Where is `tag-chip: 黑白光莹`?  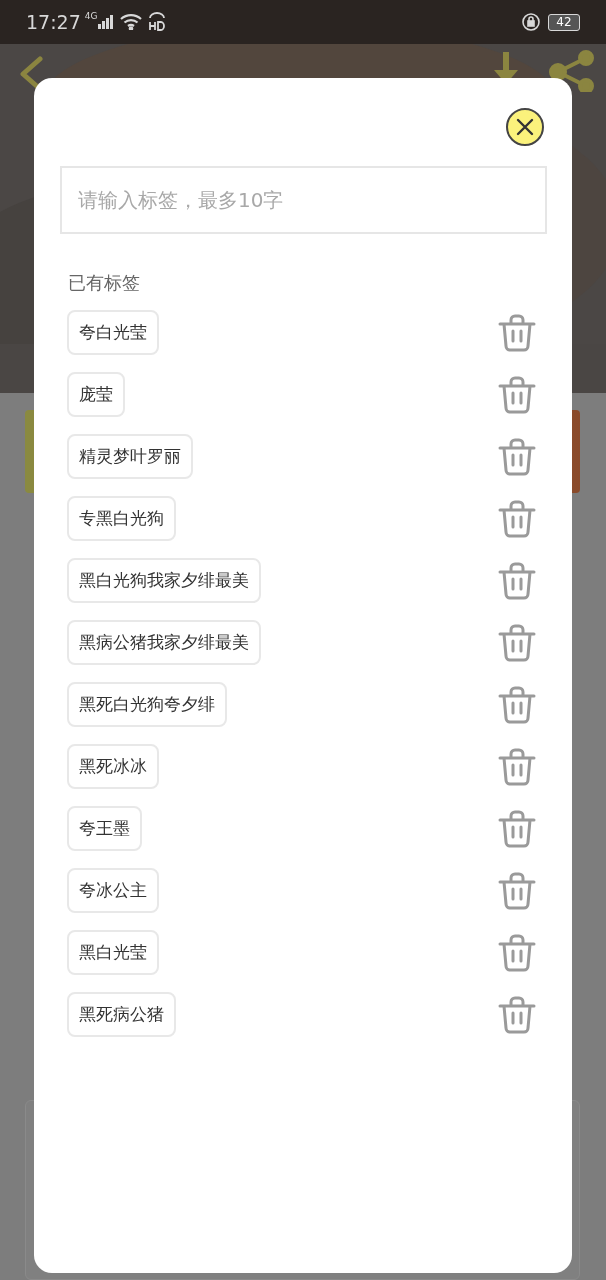
tag-chip: 黑白光莹 is located at coordinates (113, 952).